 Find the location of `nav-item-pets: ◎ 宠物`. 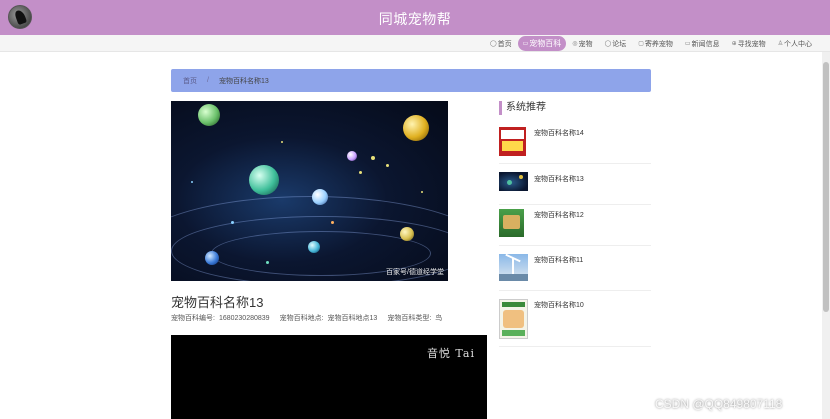

nav-item-pets: ◎ 宠物 is located at coordinates (582, 44).